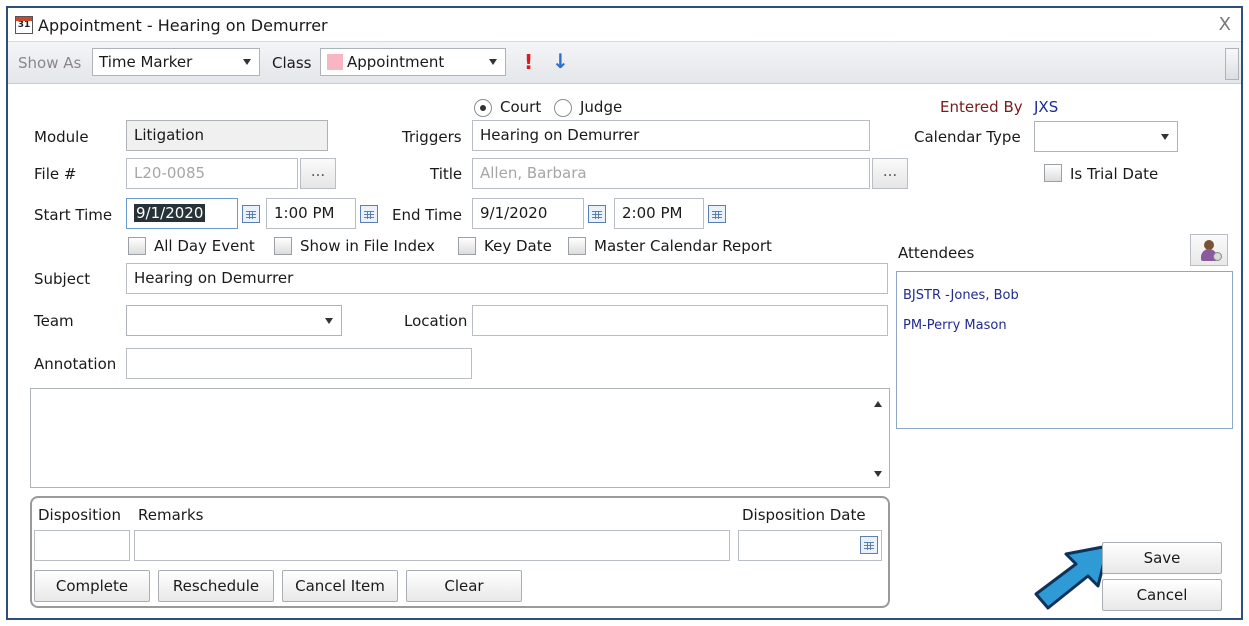 The image size is (1249, 626). What do you see at coordinates (717, 214) in the screenshot?
I see `end-time-picker-icon` at bounding box center [717, 214].